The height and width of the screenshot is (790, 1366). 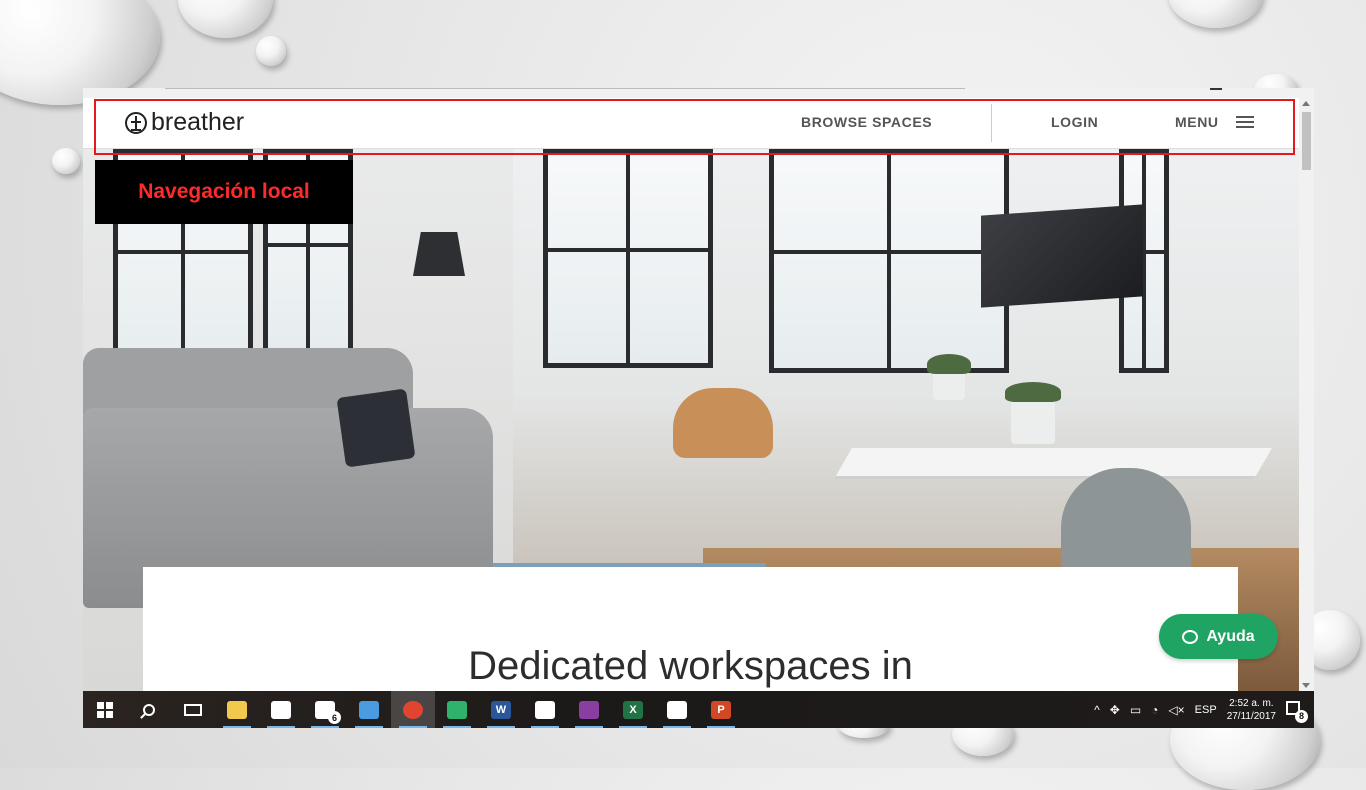 I want to click on action-center-button: 8, so click(x=1297, y=711).